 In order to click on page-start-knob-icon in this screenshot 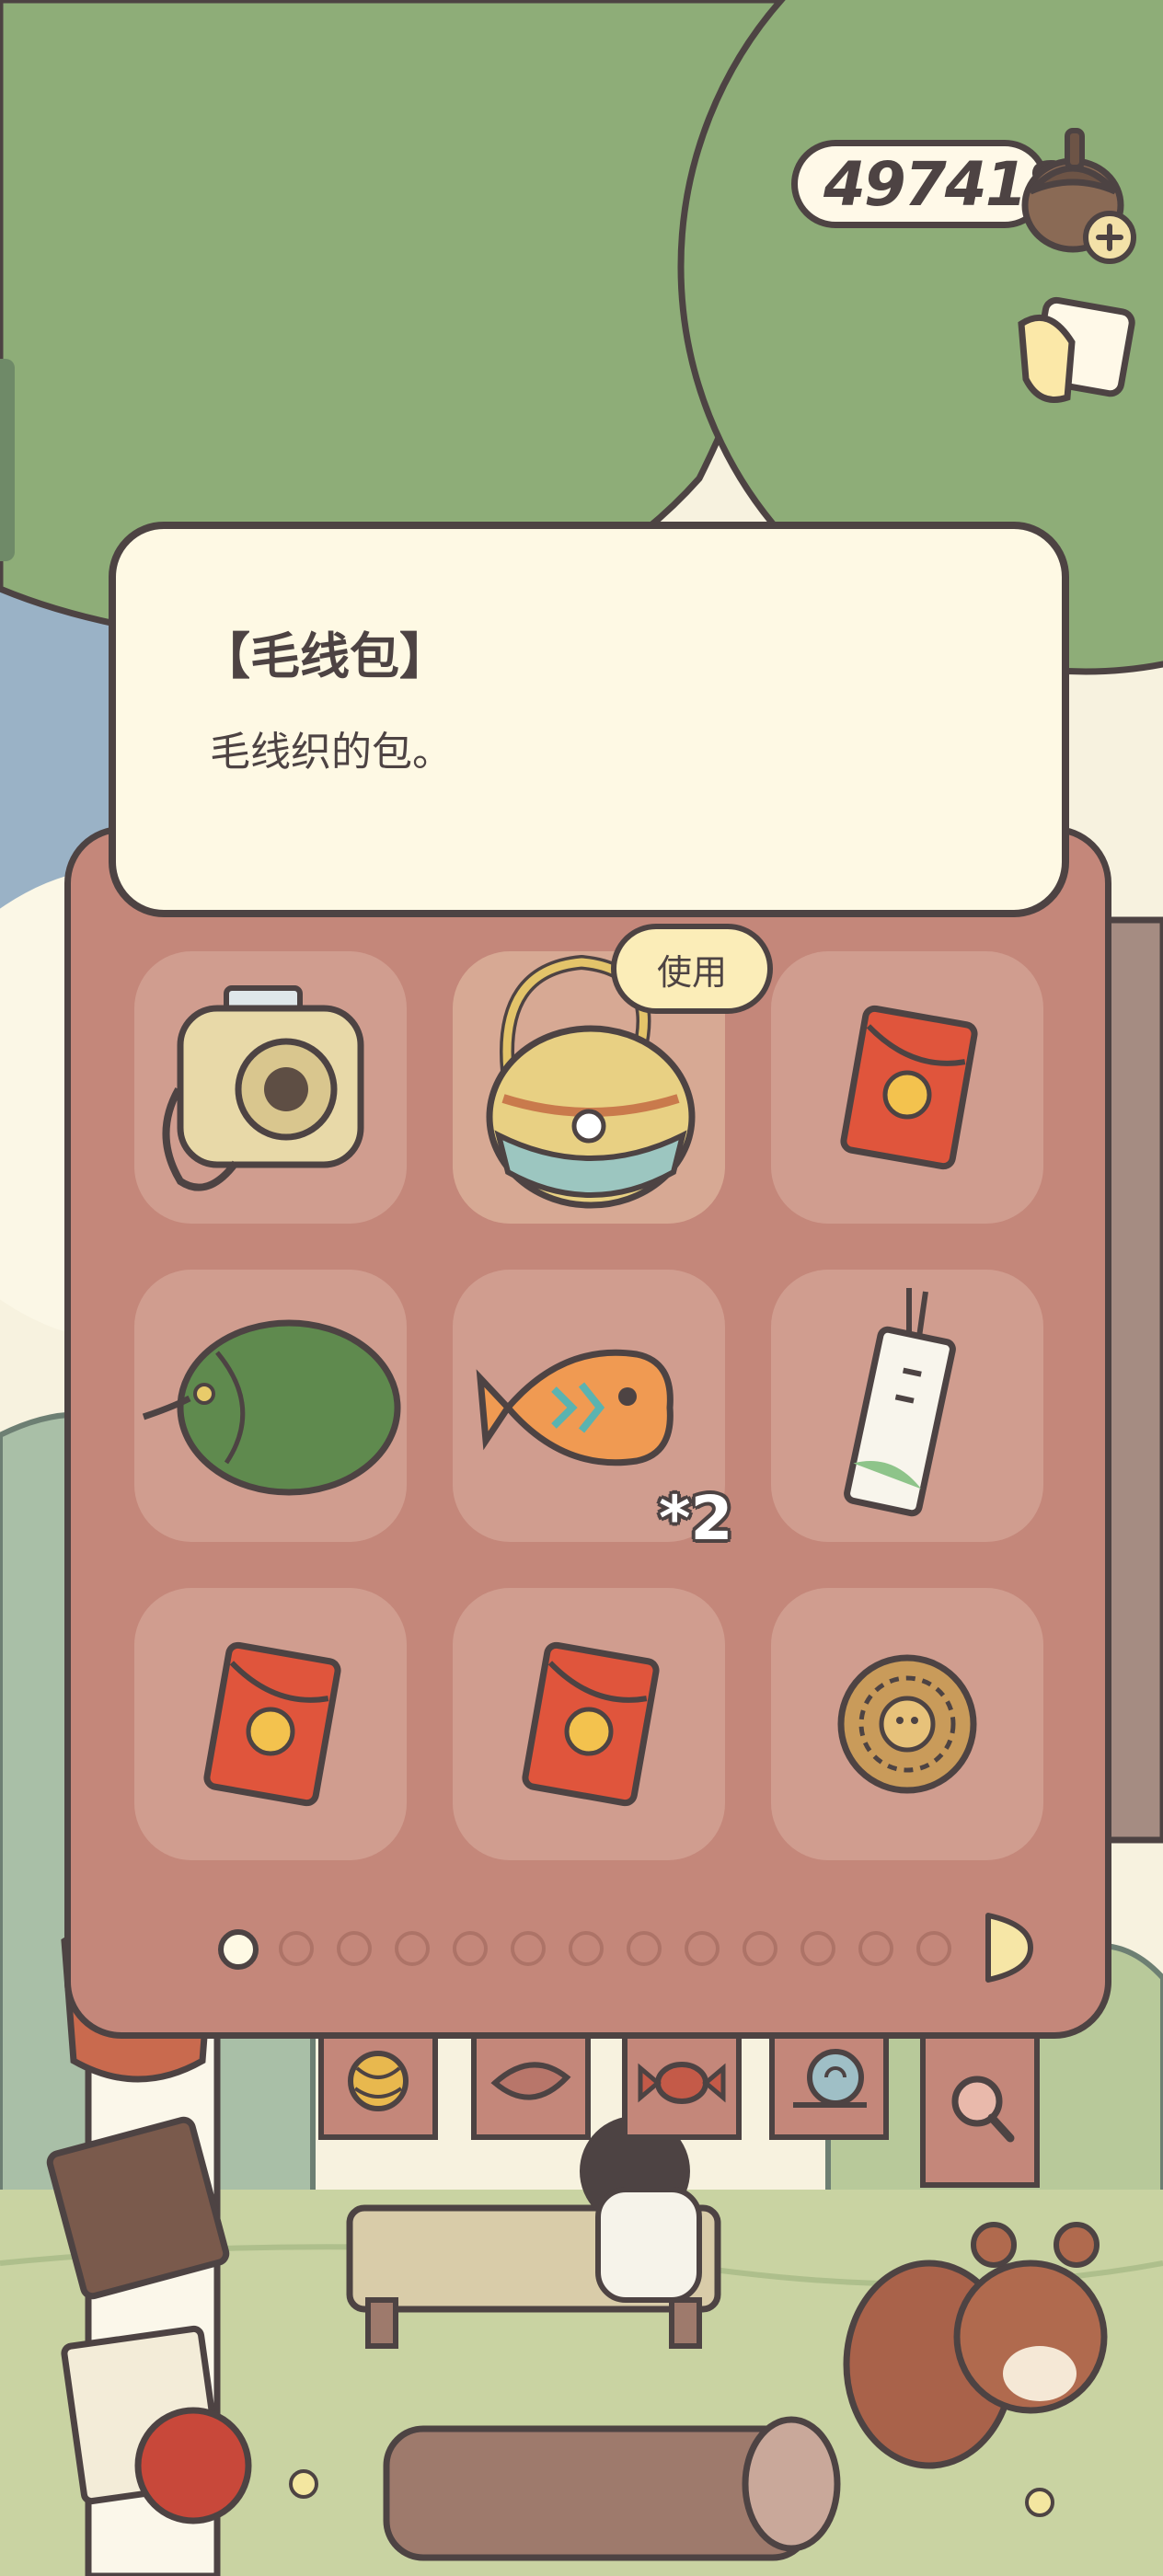, I will do `click(238, 1949)`.